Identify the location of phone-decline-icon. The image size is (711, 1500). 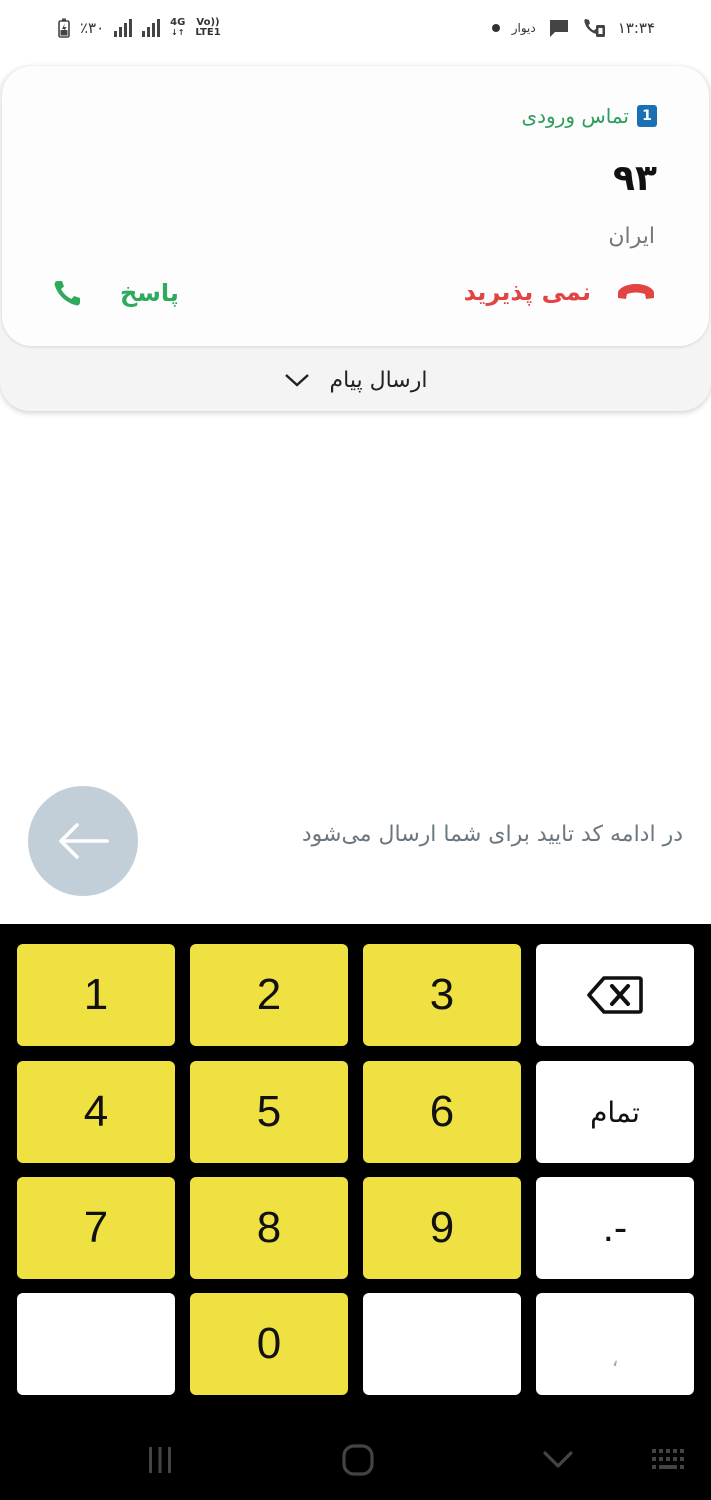
(636, 291).